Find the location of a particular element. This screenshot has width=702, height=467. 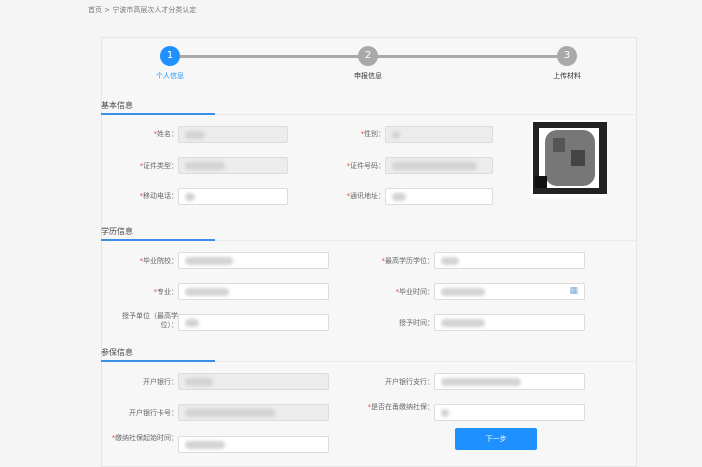

bank-branch-input is located at coordinates (509, 381).